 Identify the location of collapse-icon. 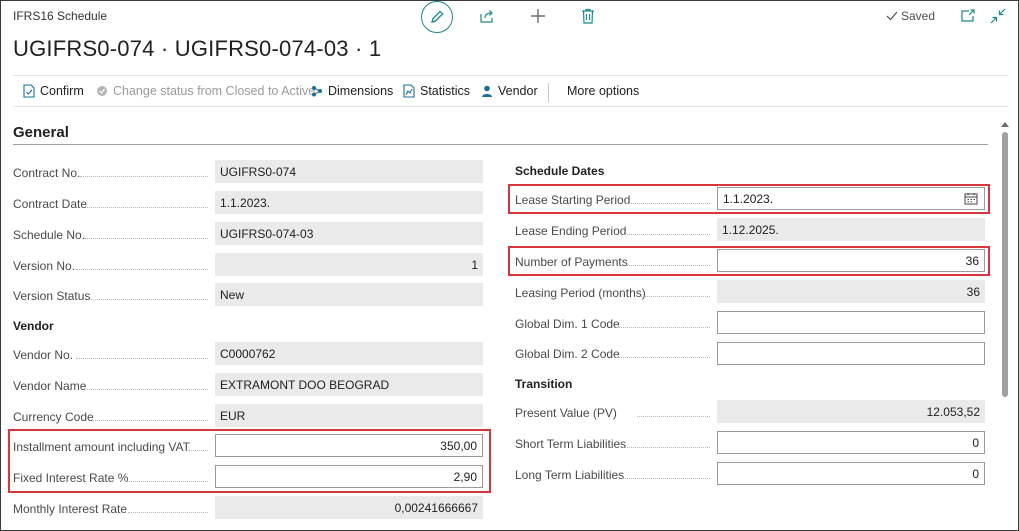
(998, 16).